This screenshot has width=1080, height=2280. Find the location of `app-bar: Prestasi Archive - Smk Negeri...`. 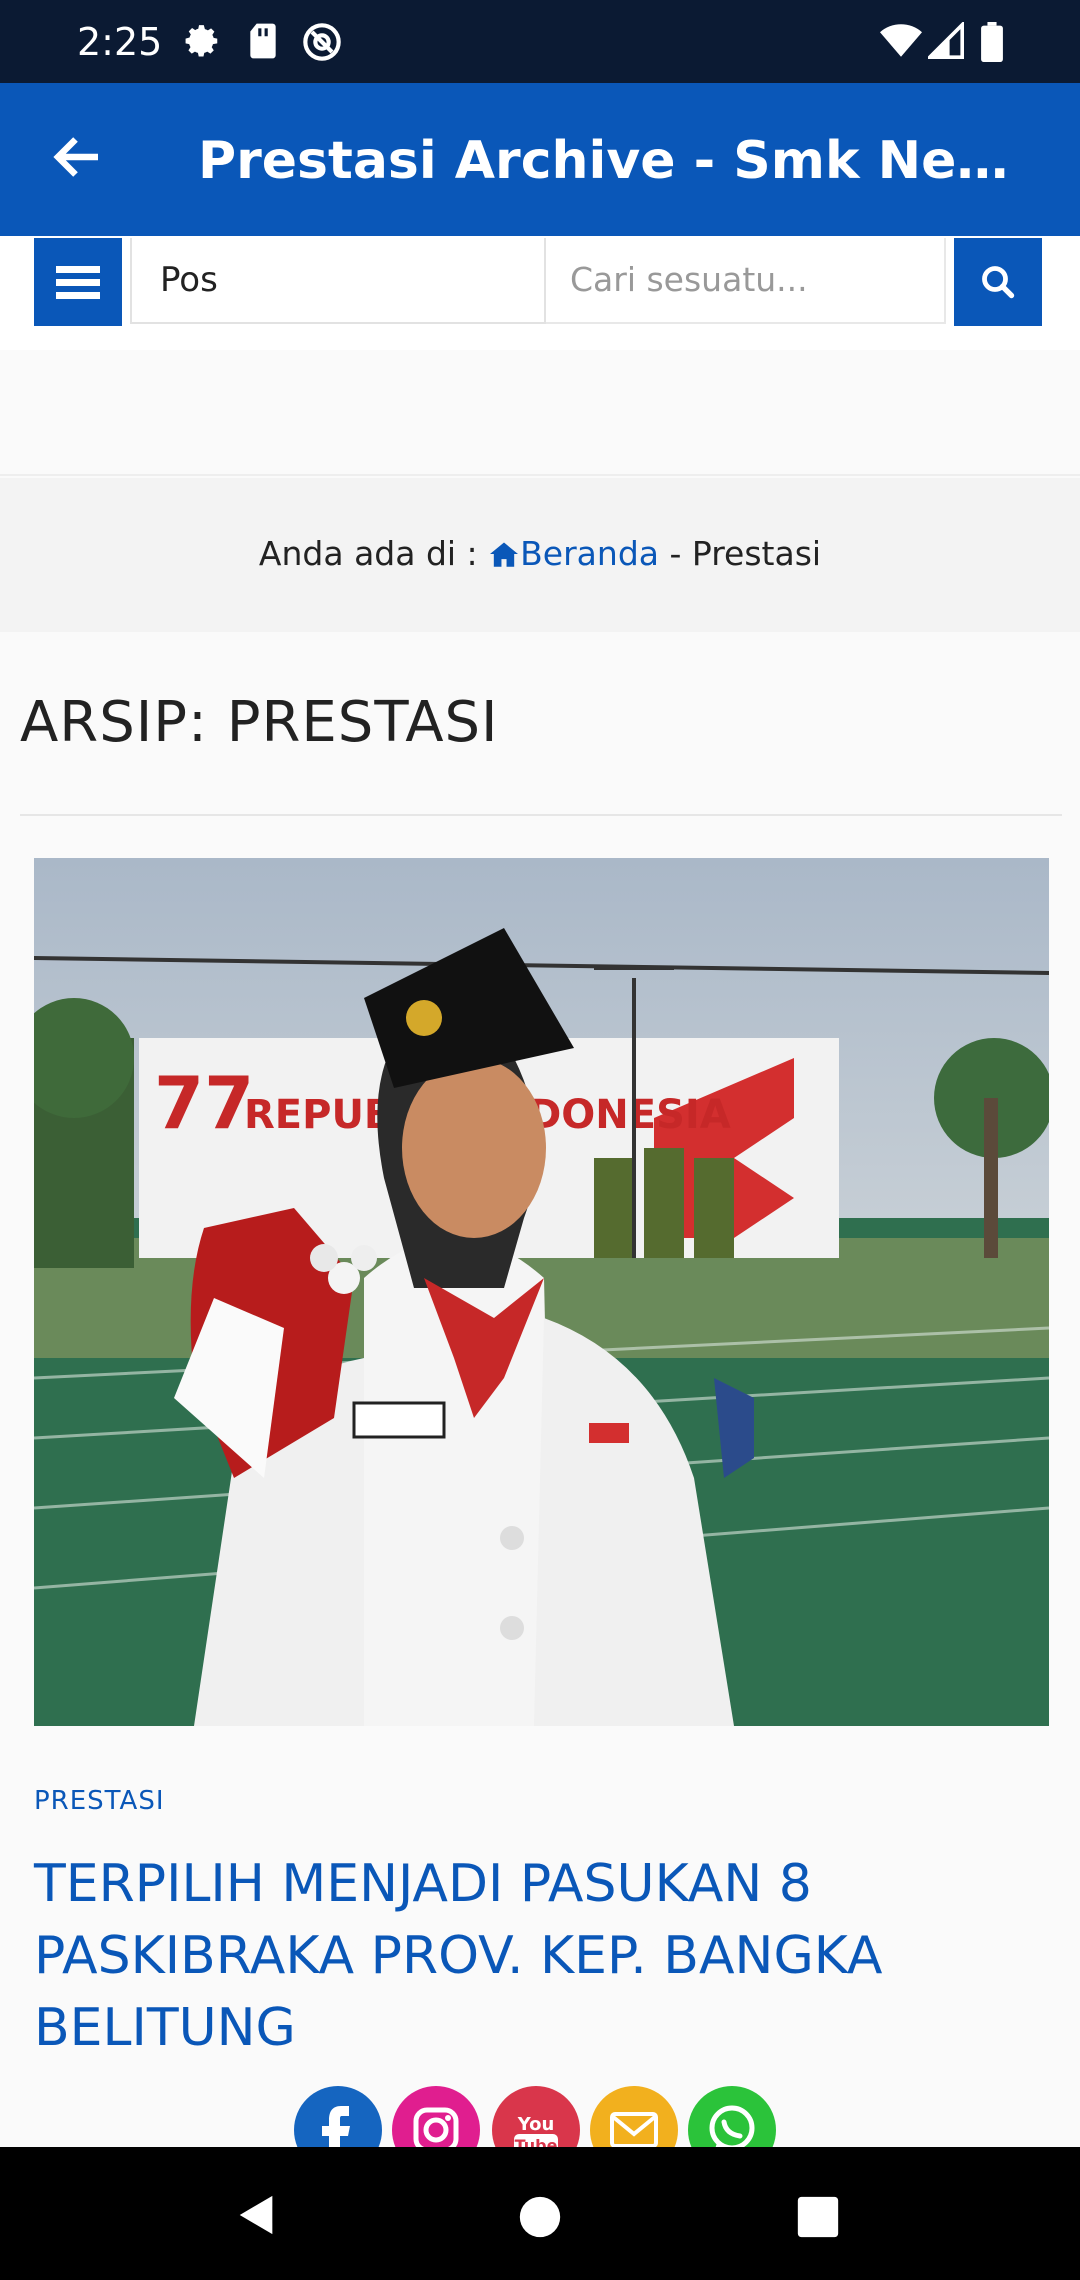

app-bar: Prestasi Archive - Smk Negeri... is located at coordinates (540, 159).